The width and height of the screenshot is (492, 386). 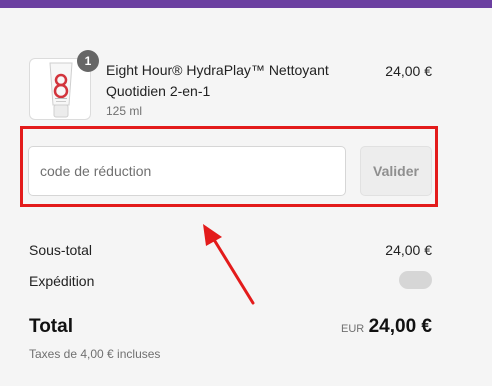 What do you see at coordinates (400, 326) in the screenshot?
I see `total-amount: 24,00 €` at bounding box center [400, 326].